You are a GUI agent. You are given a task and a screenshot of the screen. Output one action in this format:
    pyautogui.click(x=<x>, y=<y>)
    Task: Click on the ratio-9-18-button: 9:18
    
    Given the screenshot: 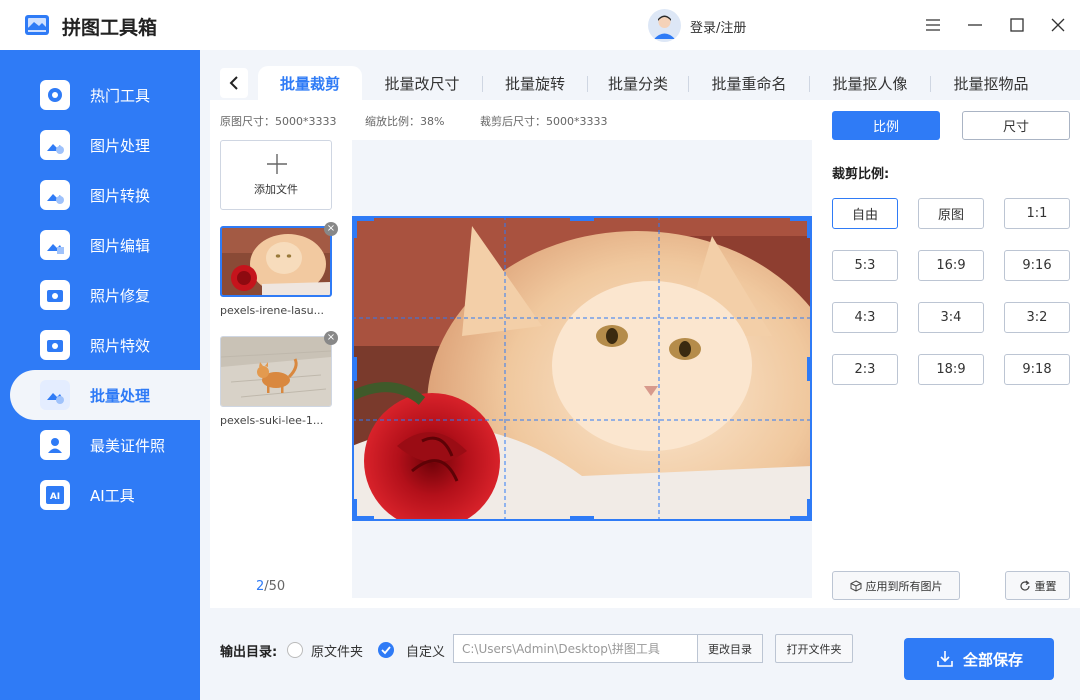 What is the action you would take?
    pyautogui.click(x=1037, y=369)
    